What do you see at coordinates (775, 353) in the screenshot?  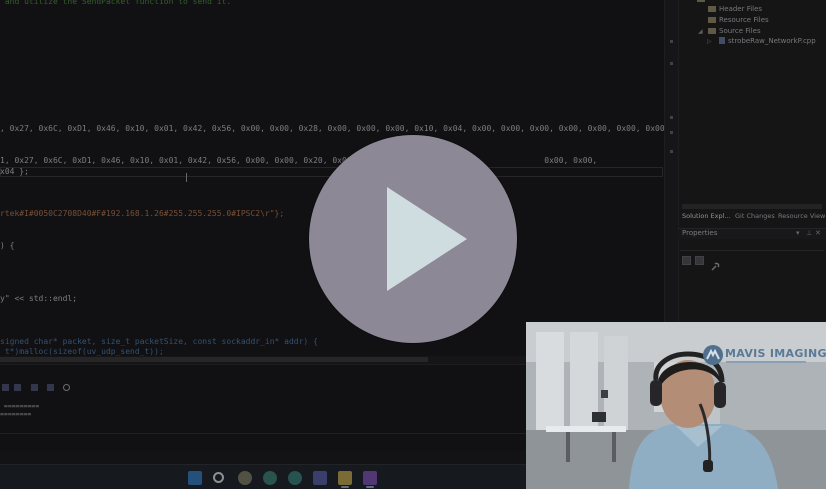 I see `mavis-logo-text: MAVIS IMAGING` at bounding box center [775, 353].